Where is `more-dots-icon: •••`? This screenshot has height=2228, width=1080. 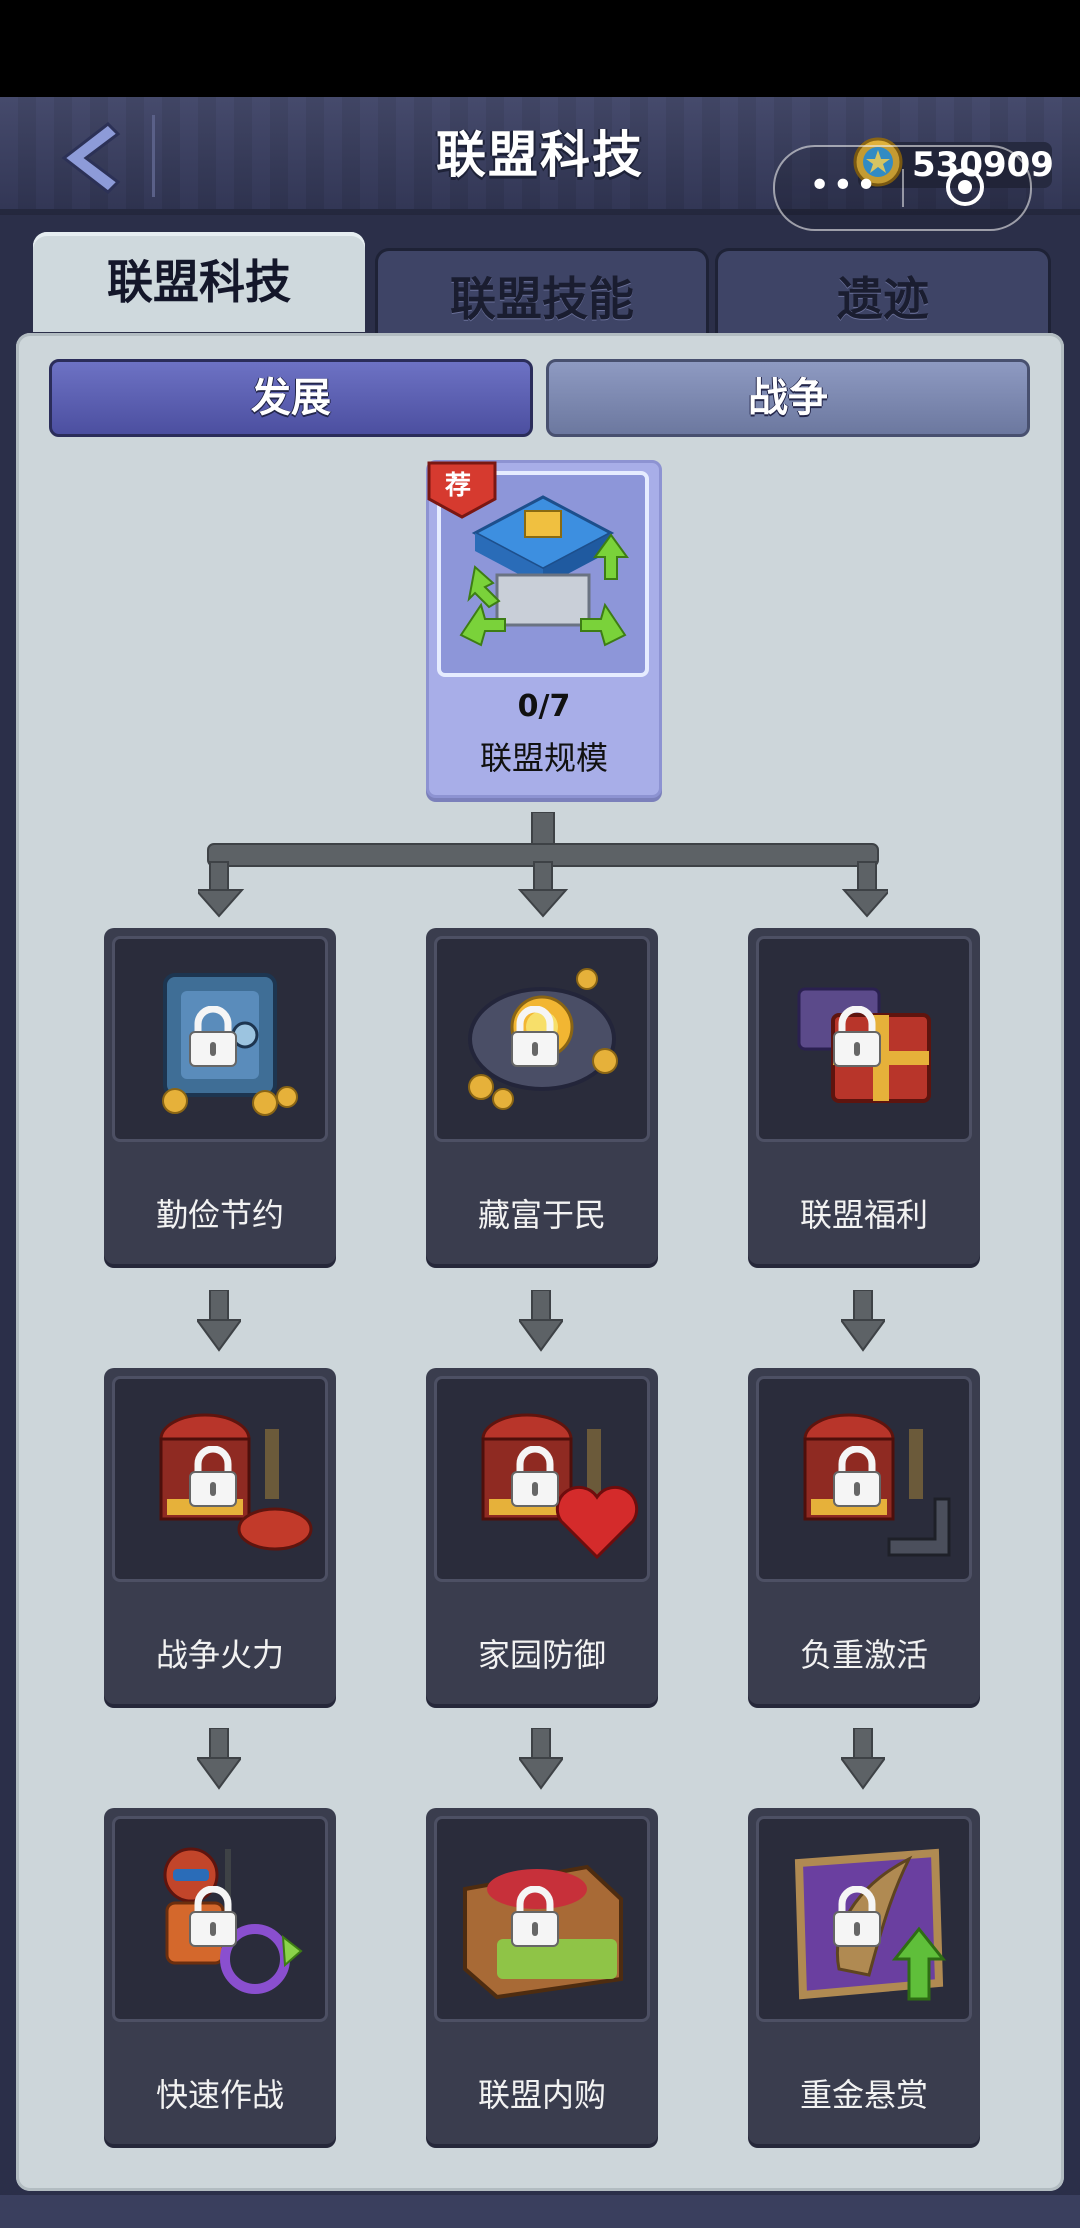 more-dots-icon: ••• is located at coordinates (844, 186).